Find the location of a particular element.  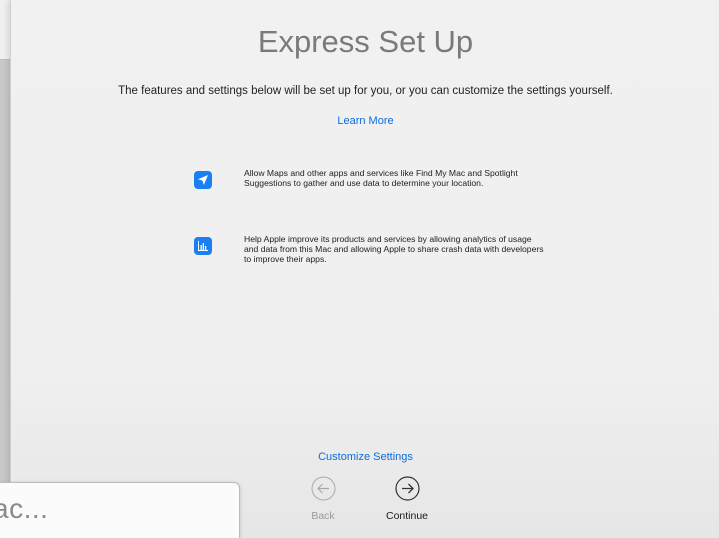

continue-label: Continue is located at coordinates (407, 516).